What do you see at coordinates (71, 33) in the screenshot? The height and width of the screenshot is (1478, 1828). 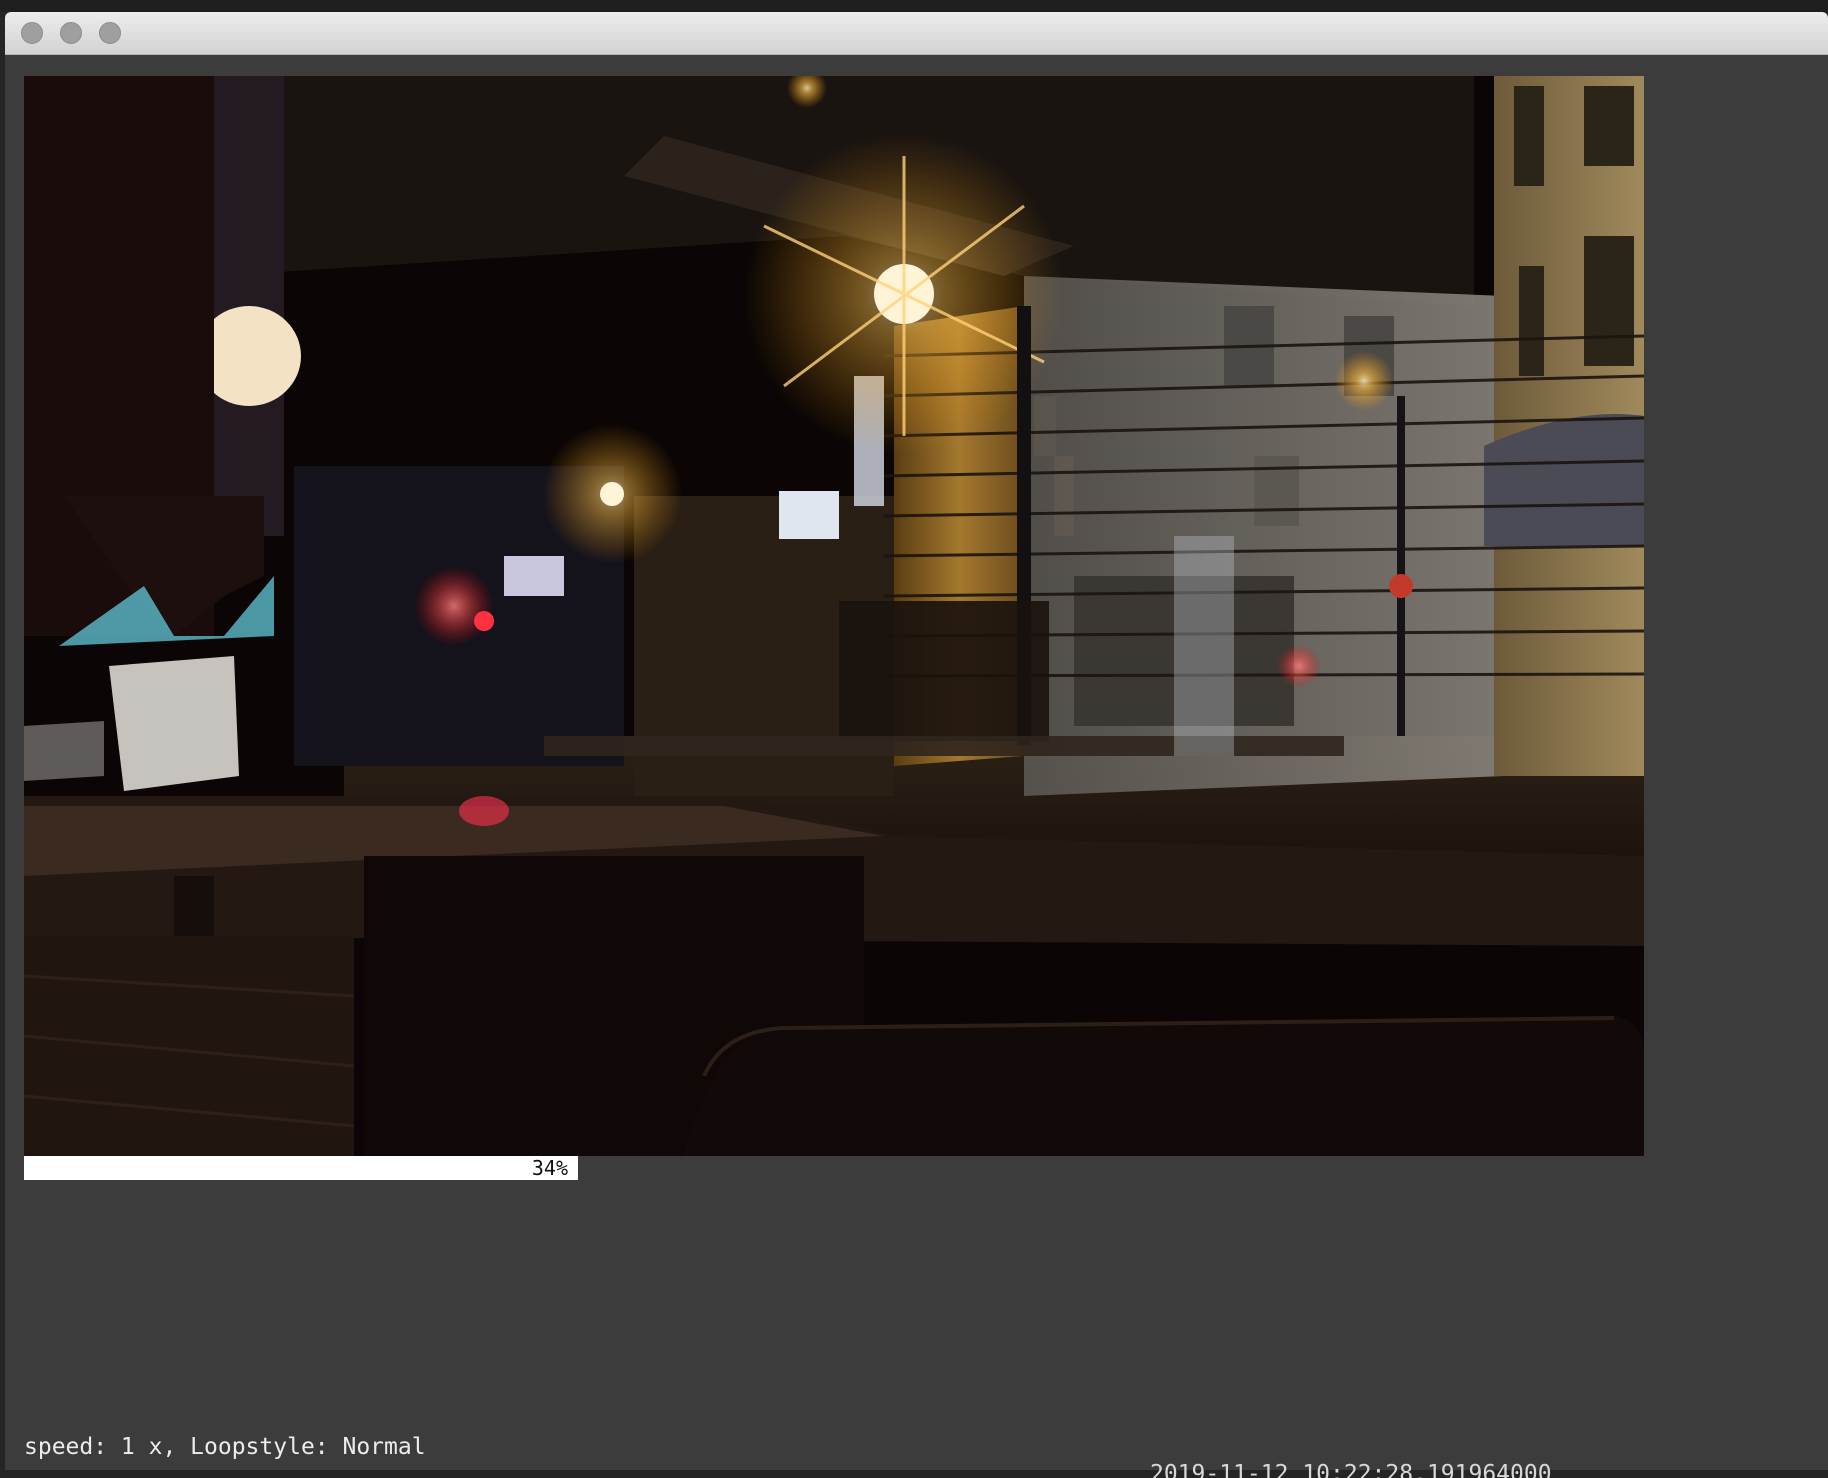 I see `minimize-window-button` at bounding box center [71, 33].